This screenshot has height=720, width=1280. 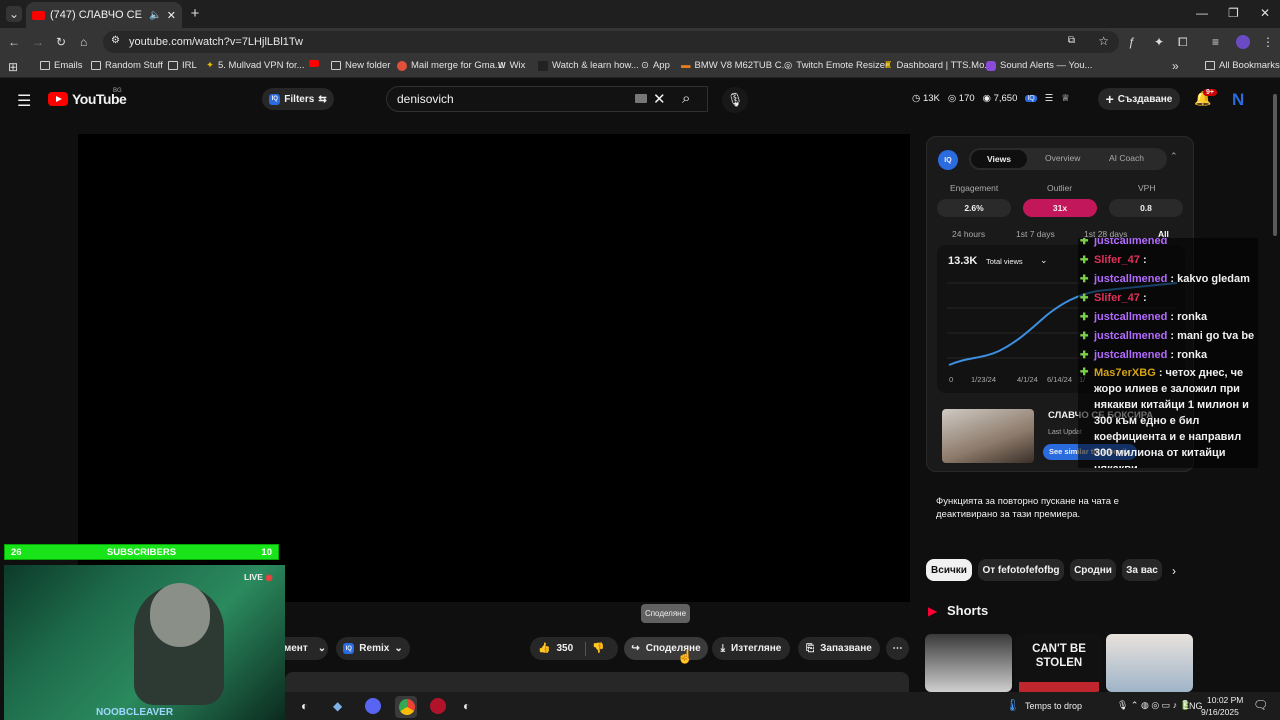 What do you see at coordinates (407, 707) in the screenshot?
I see `chrome-icon` at bounding box center [407, 707].